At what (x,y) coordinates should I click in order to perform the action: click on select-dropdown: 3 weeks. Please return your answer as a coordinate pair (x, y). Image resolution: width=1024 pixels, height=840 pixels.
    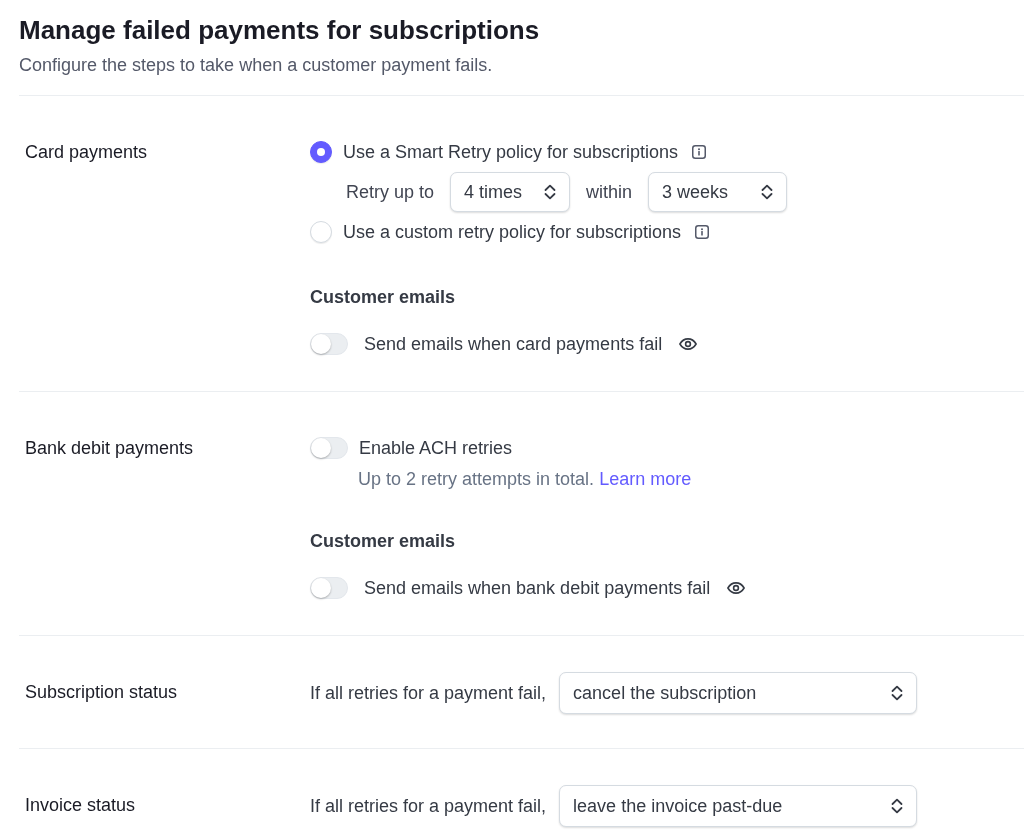
    Looking at the image, I should click on (718, 192).